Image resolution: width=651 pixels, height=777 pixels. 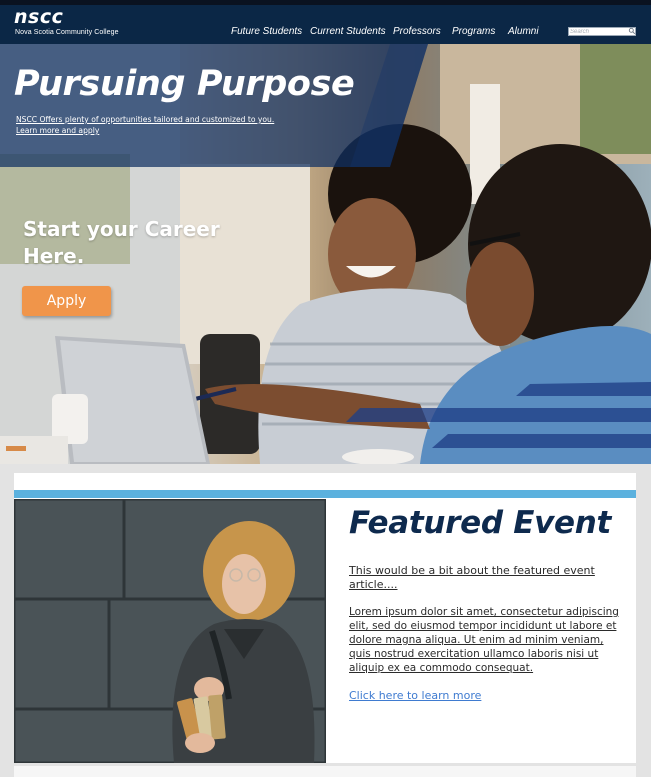 I want to click on apply-button: Apply, so click(x=66, y=301).